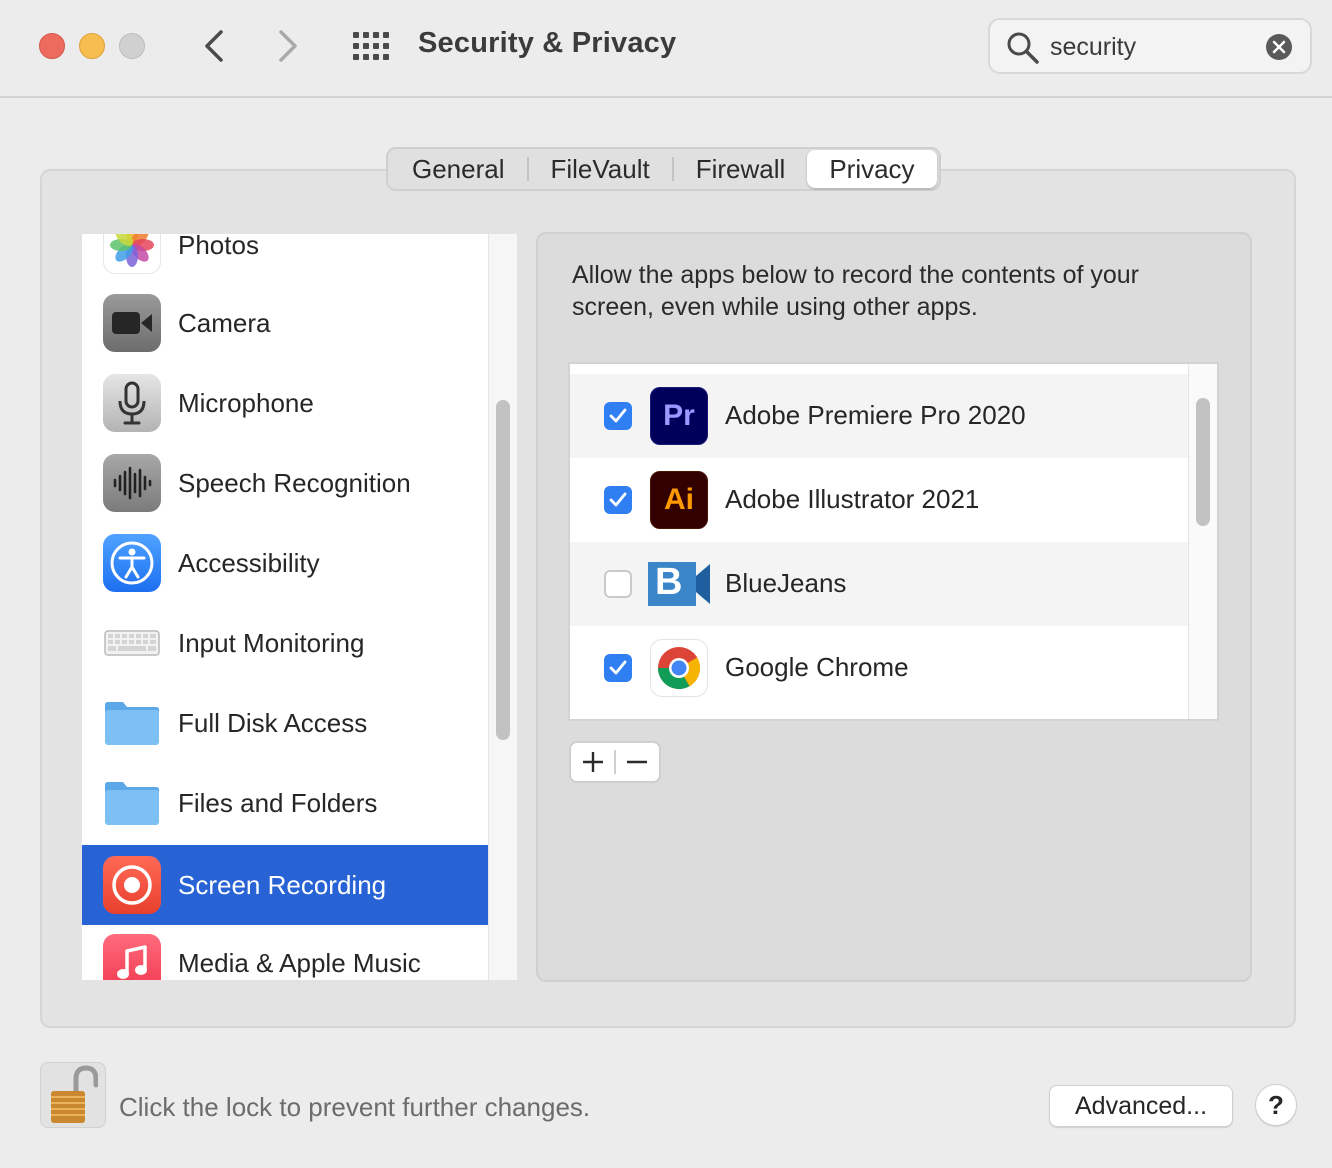 Image resolution: width=1332 pixels, height=1168 pixels. Describe the element at coordinates (615, 762) in the screenshot. I see `add-remove-control` at that location.